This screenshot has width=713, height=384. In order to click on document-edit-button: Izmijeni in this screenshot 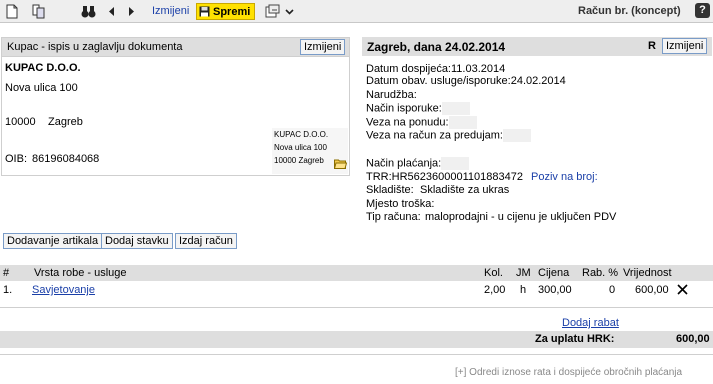, I will do `click(685, 46)`.